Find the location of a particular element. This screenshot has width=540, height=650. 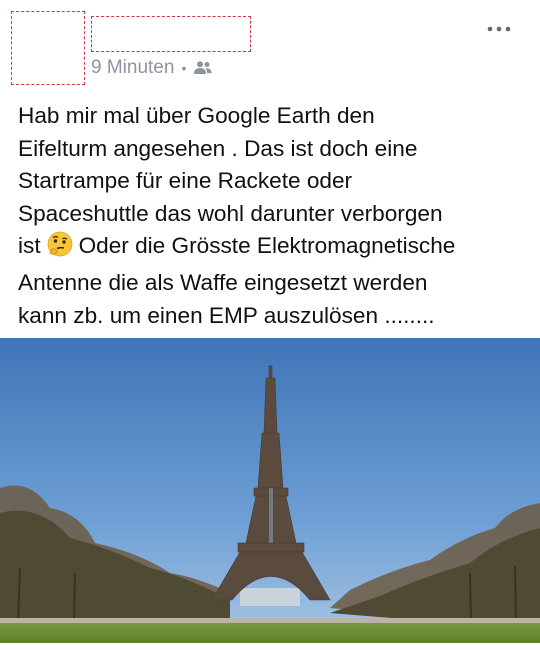

post-text-line: Spaceshuttle das wohl darunter verborgen is located at coordinates (230, 213).